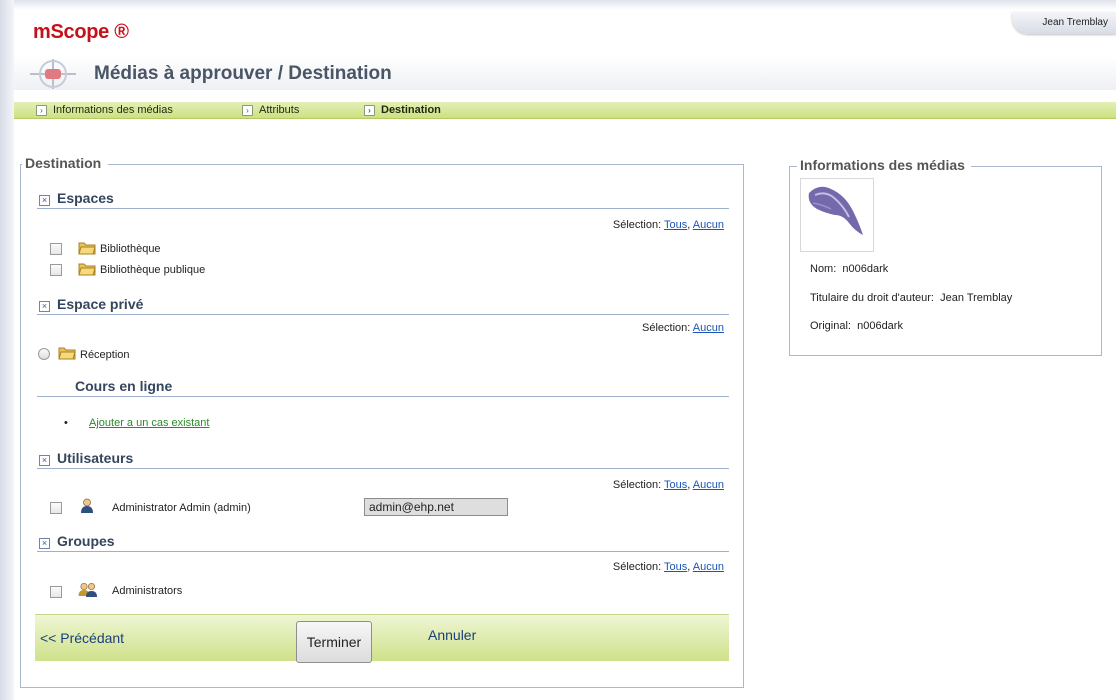 The height and width of the screenshot is (700, 1116). What do you see at coordinates (86, 541) in the screenshot?
I see `section-title: Groupes` at bounding box center [86, 541].